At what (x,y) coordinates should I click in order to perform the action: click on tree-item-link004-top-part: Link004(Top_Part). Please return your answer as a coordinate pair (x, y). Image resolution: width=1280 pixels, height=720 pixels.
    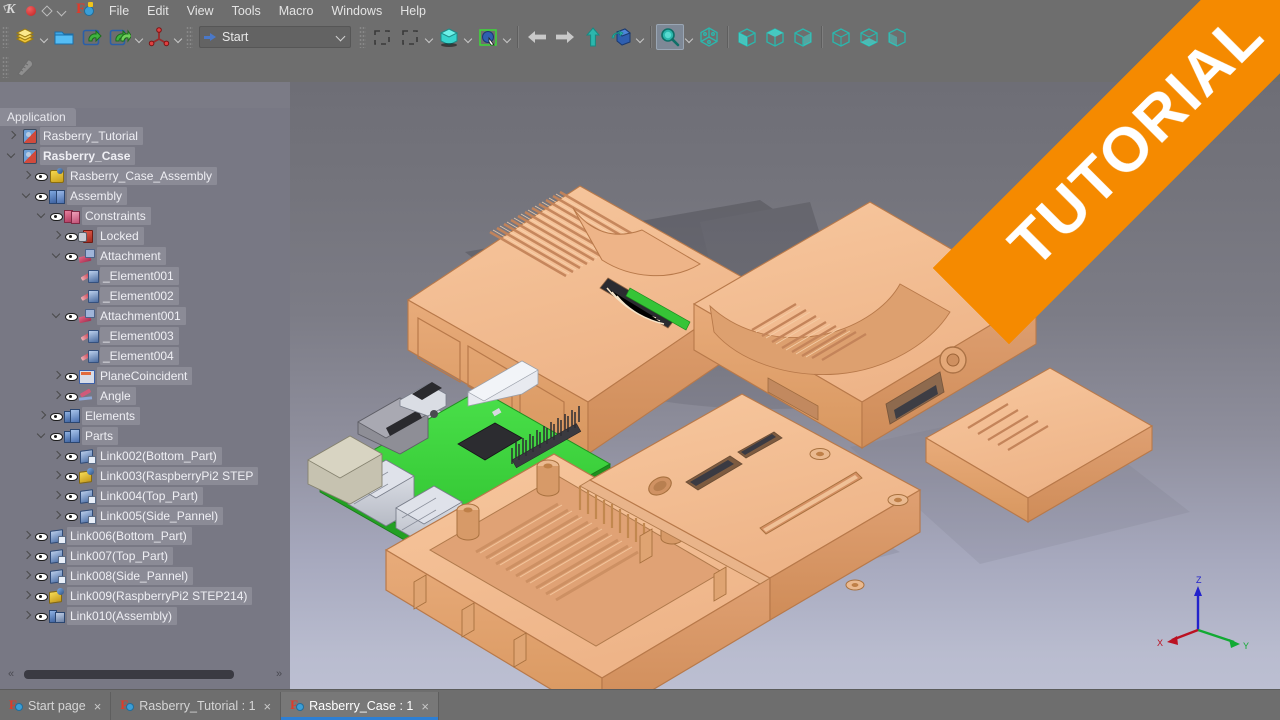
    Looking at the image, I should click on (145, 496).